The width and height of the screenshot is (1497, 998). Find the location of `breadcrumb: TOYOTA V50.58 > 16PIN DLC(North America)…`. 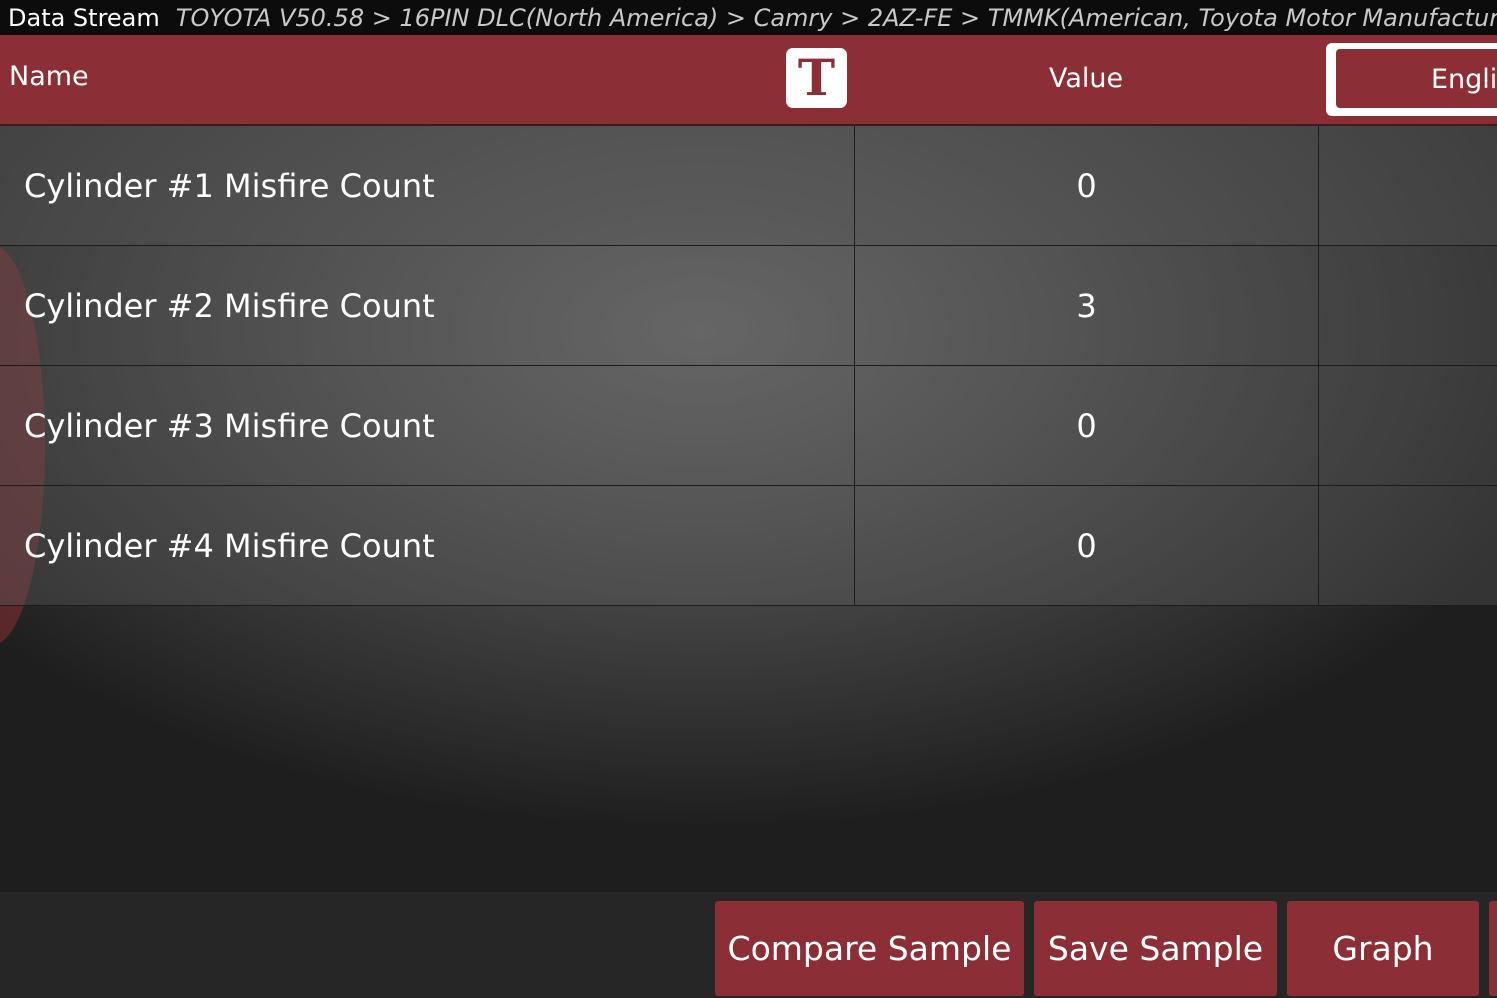

breadcrumb: TOYOTA V50.58 > 16PIN DLC(North America)… is located at coordinates (836, 17).